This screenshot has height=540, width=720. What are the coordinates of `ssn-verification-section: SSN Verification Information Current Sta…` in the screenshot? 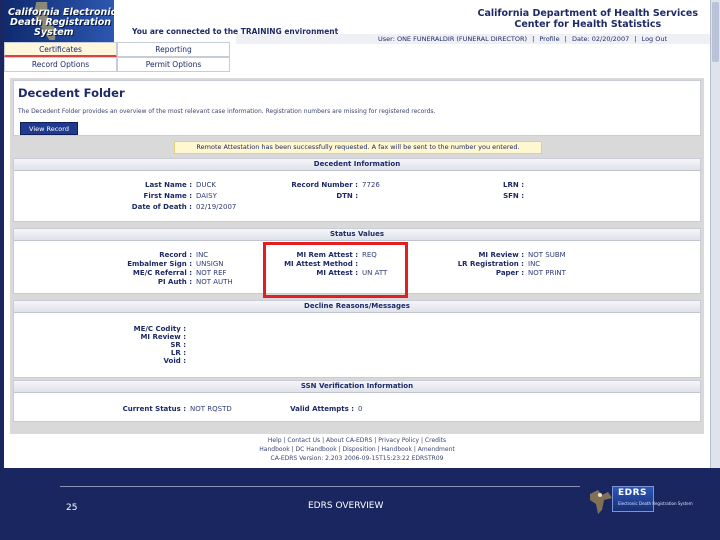 It's located at (357, 401).